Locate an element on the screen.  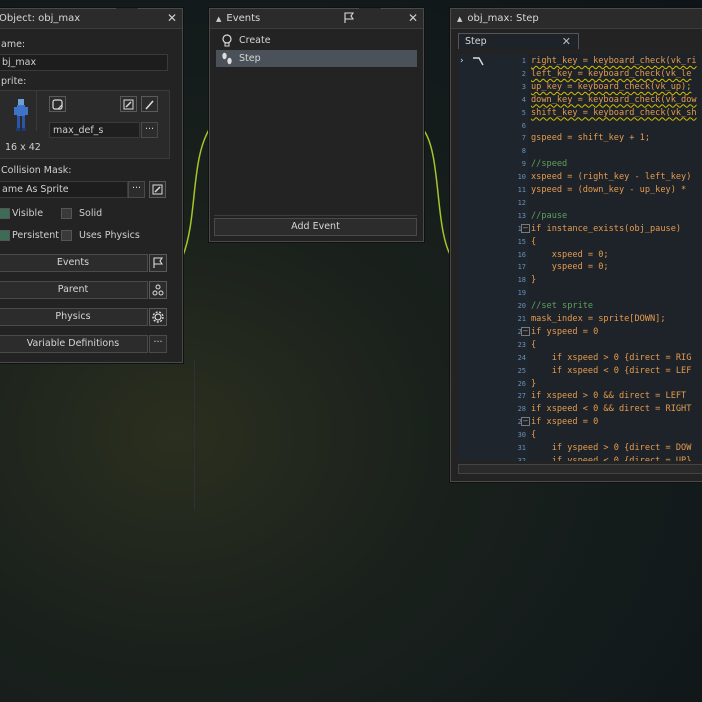
line-number: 15 is located at coordinates (521, 241).